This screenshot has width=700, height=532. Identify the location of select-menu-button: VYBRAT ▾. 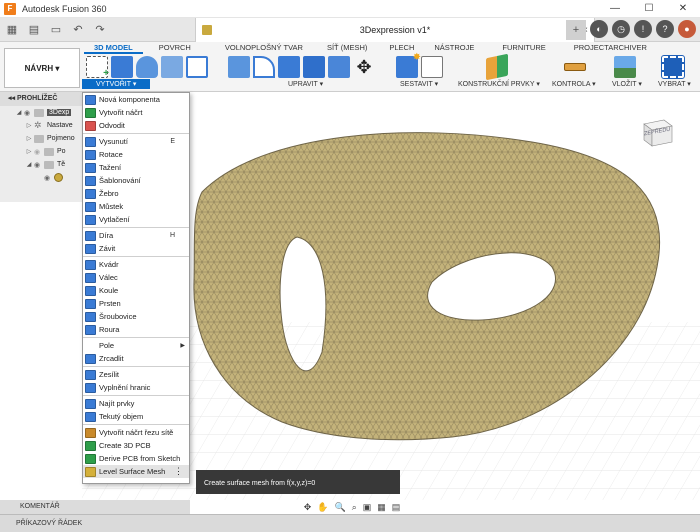
(674, 84).